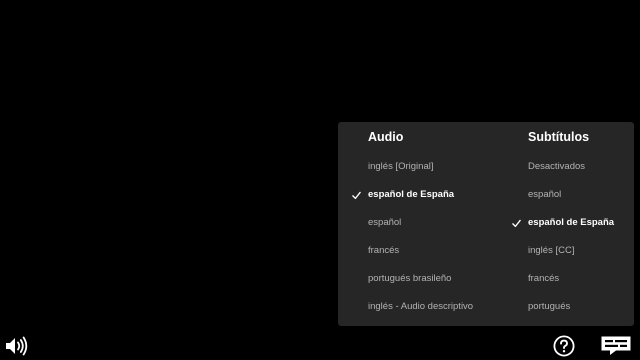 This screenshot has width=640, height=360. I want to click on help-icon, so click(564, 346).